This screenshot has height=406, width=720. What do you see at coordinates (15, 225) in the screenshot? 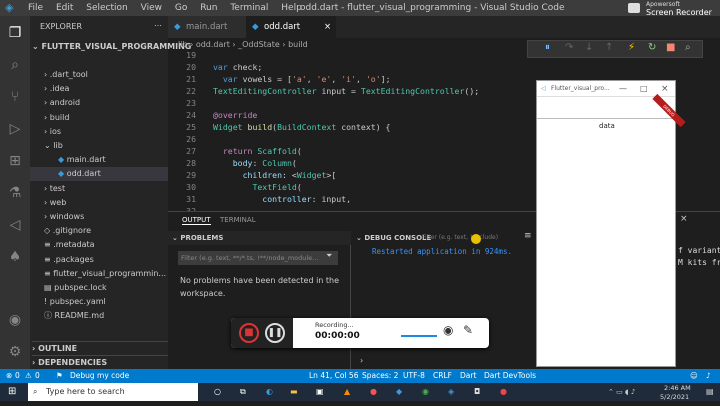
I see `flutter-icon: ◁` at bounding box center [15, 225].